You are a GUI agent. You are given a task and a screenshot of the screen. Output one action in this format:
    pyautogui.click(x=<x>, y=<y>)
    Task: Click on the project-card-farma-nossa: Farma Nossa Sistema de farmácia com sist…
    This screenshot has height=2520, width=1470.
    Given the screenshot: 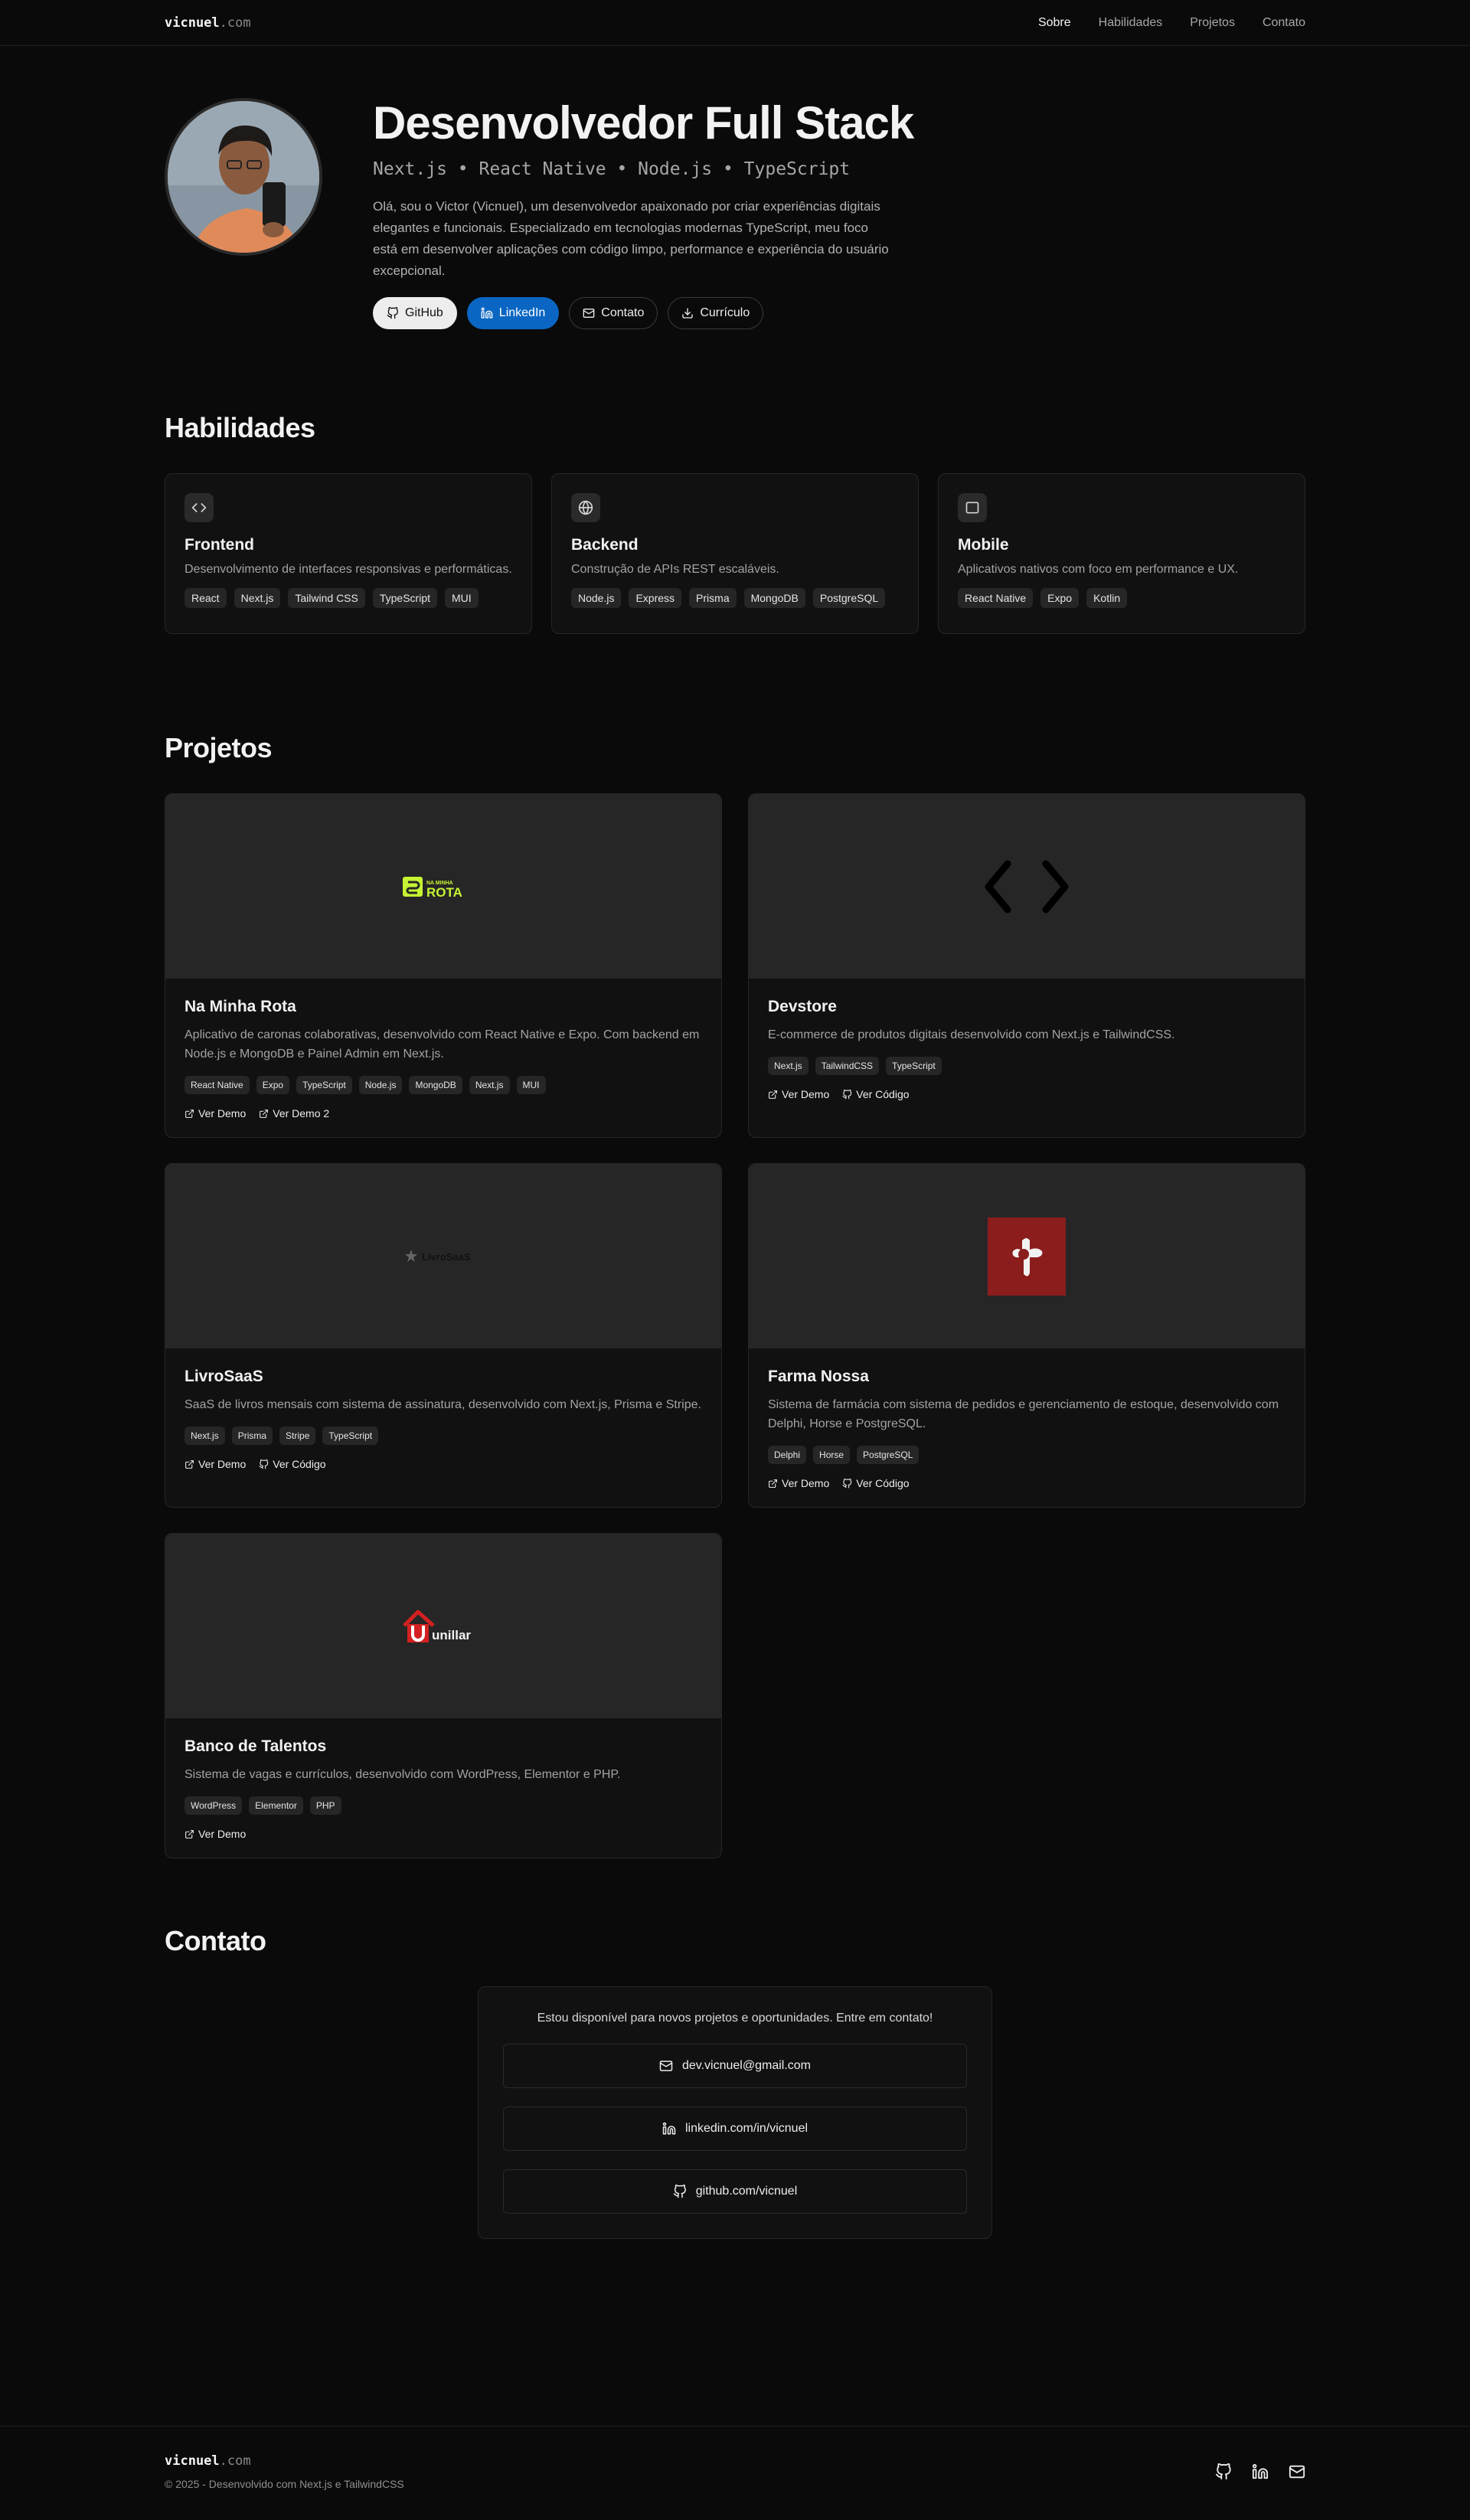 What is the action you would take?
    pyautogui.click(x=1026, y=1335)
    